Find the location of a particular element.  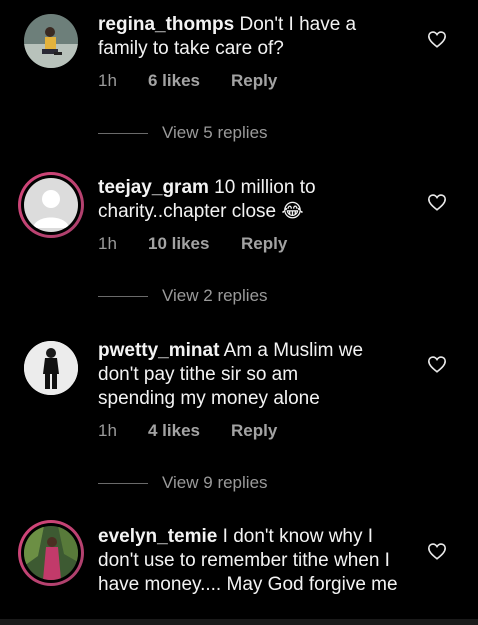

avatar-photo-art is located at coordinates (51, 553).